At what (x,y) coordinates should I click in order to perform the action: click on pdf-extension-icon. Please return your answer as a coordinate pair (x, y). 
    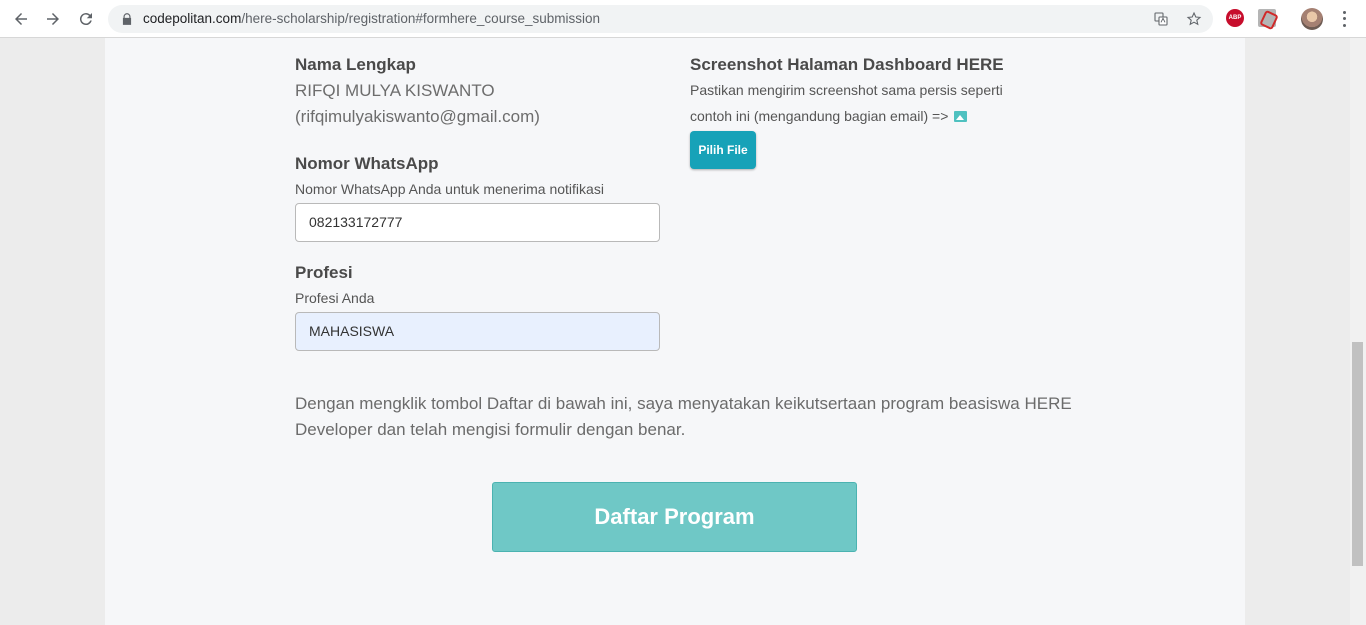
    Looking at the image, I should click on (1267, 18).